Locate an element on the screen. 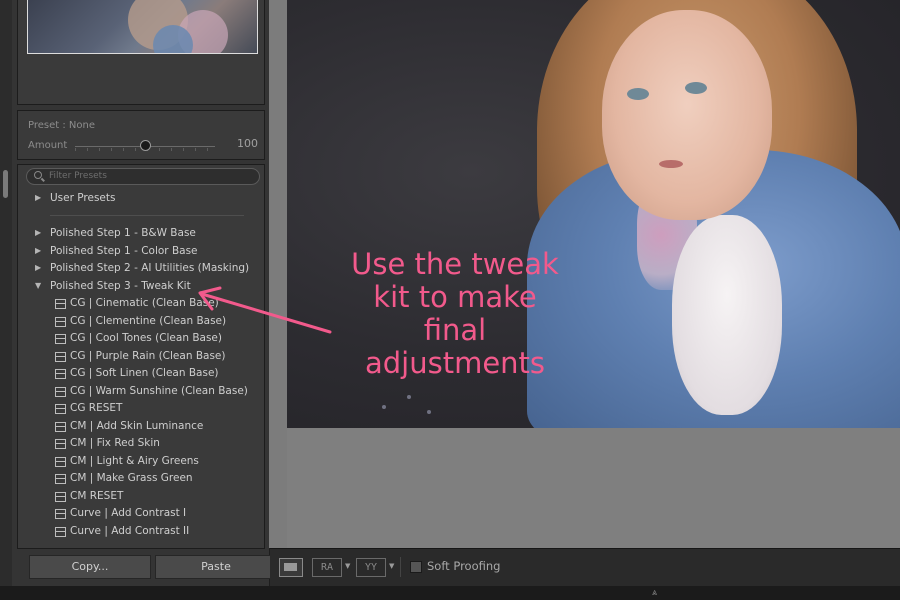 This screenshot has height=600, width=900. filter-presets-input is located at coordinates (149, 176).